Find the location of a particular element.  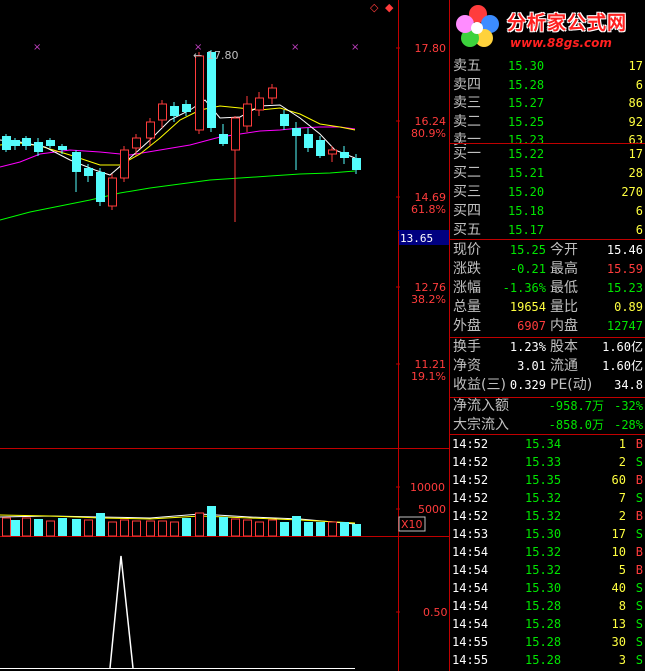

ask-price: 15.28 is located at coordinates (526, 84).